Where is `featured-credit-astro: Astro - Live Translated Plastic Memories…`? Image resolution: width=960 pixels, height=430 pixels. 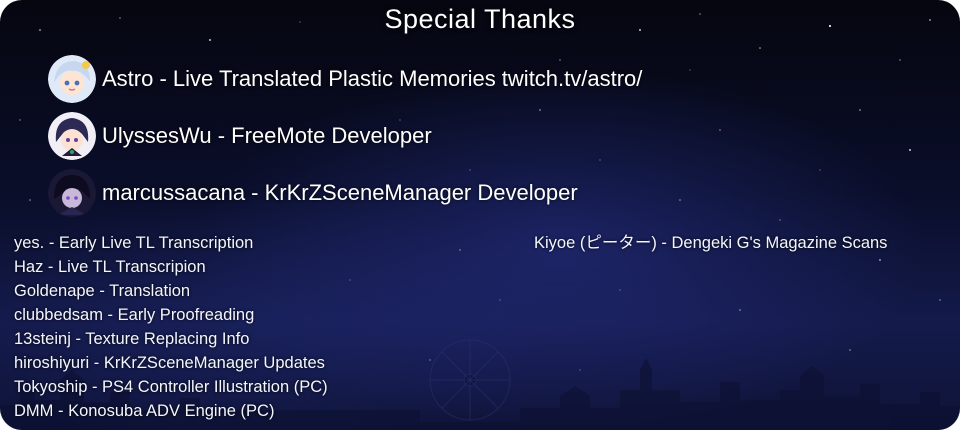
featured-credit-astro: Astro - Live Translated Plastic Memories… is located at coordinates (345, 79).